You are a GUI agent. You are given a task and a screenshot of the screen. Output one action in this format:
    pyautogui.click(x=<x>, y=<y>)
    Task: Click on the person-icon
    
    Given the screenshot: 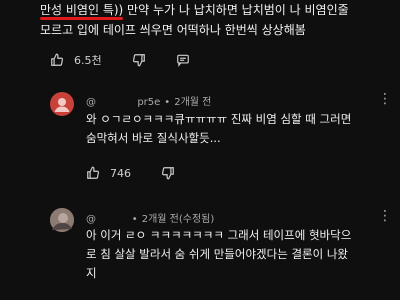 What is the action you would take?
    pyautogui.click(x=62, y=105)
    